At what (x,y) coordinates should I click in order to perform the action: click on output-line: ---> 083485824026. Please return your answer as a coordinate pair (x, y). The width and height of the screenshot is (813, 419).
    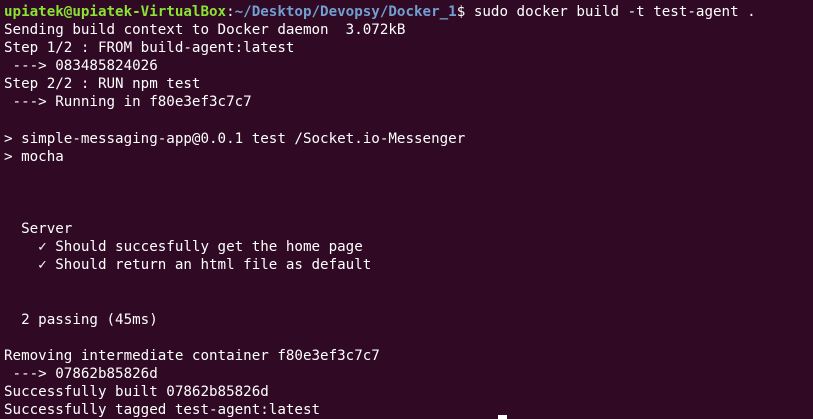
    Looking at the image, I should click on (81, 66).